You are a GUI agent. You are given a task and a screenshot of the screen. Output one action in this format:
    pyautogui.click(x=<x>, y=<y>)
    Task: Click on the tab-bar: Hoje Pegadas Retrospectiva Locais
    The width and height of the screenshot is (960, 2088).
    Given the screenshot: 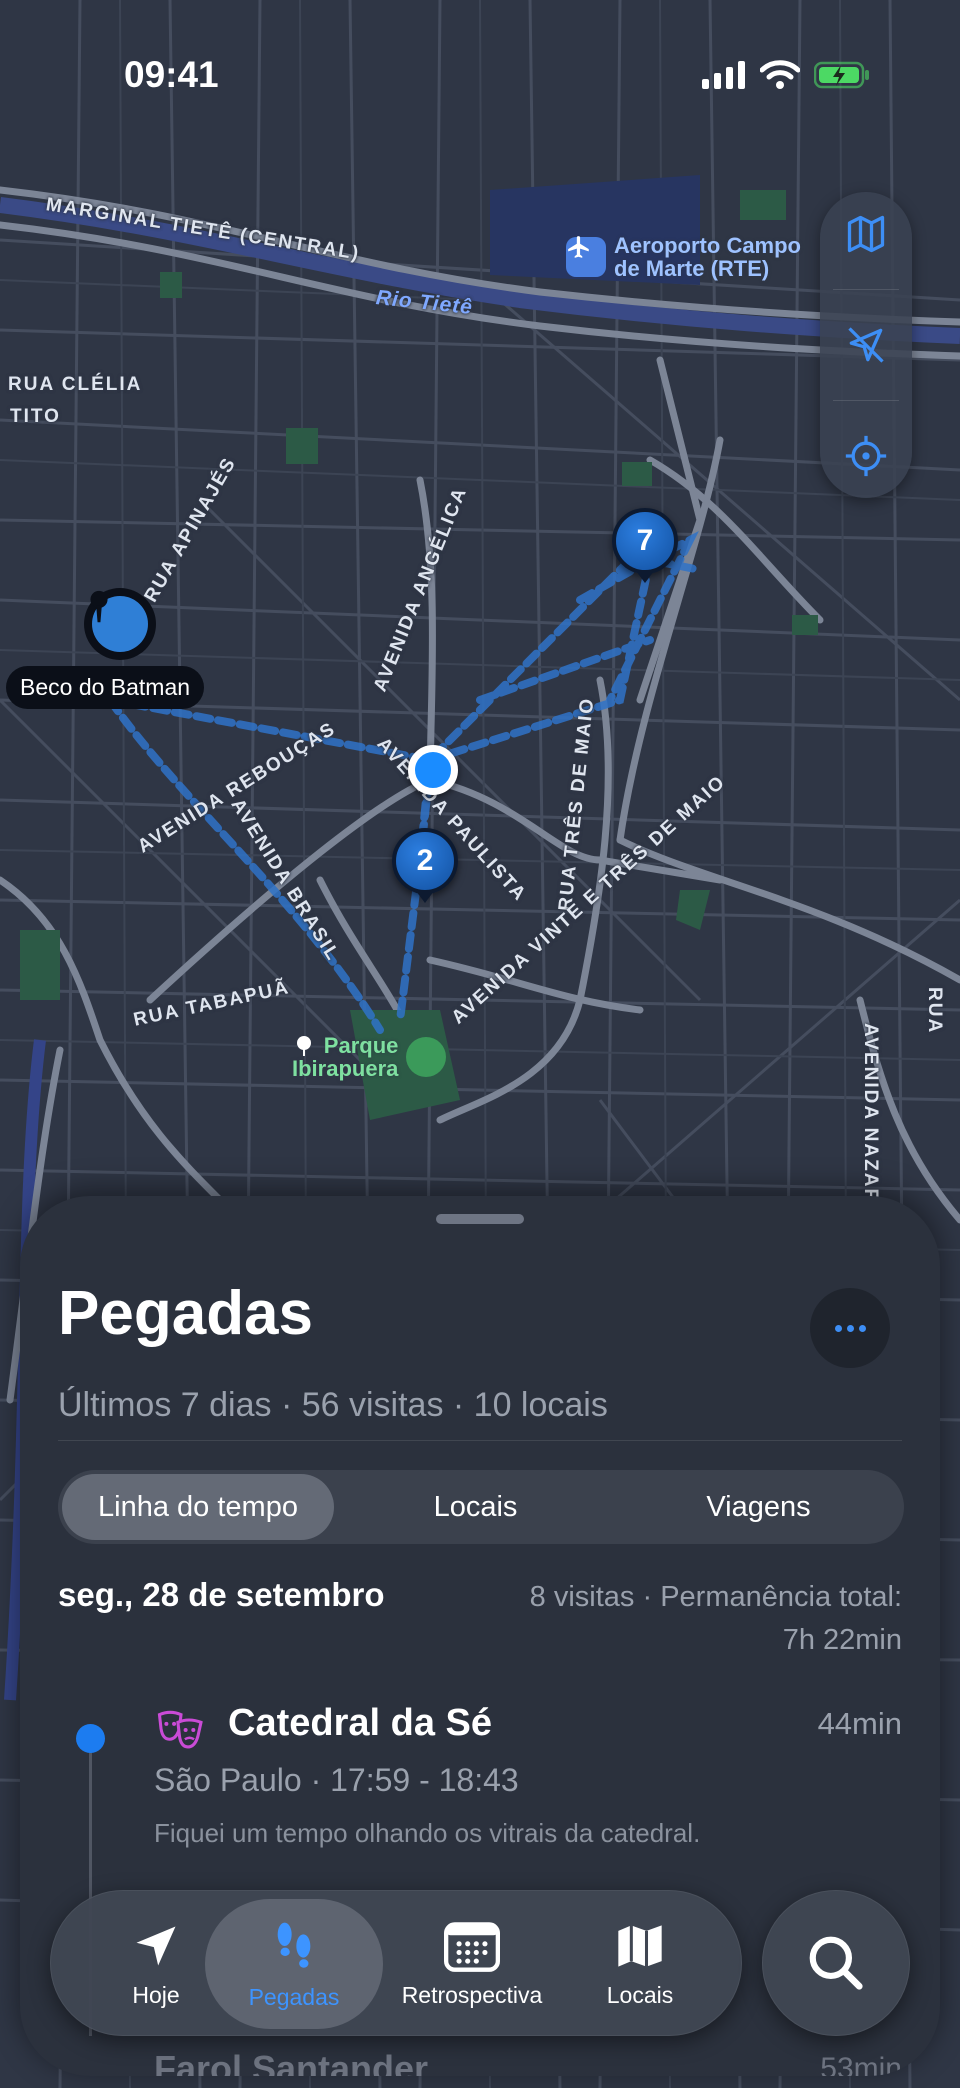 What is the action you would take?
    pyautogui.click(x=396, y=1963)
    